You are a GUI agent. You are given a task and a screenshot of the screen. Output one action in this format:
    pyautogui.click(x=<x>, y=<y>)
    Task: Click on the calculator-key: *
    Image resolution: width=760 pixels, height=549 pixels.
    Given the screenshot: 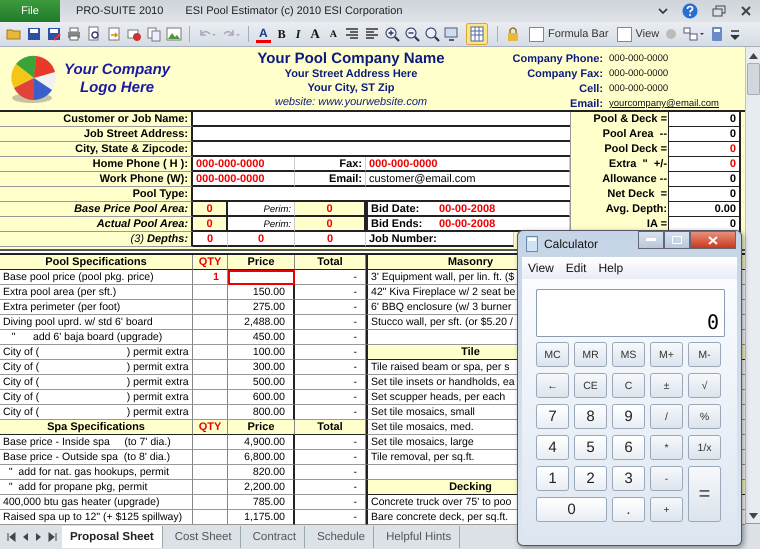 What is the action you would take?
    pyautogui.click(x=666, y=447)
    